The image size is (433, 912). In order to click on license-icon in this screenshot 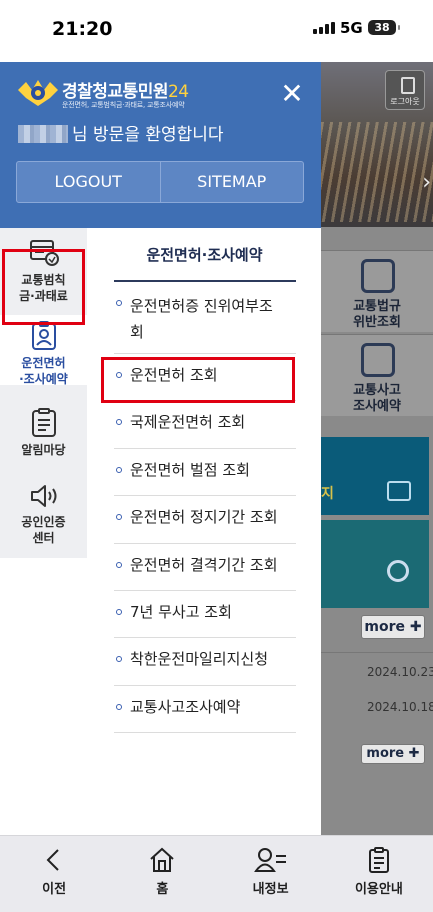, I will do `click(43, 335)`.